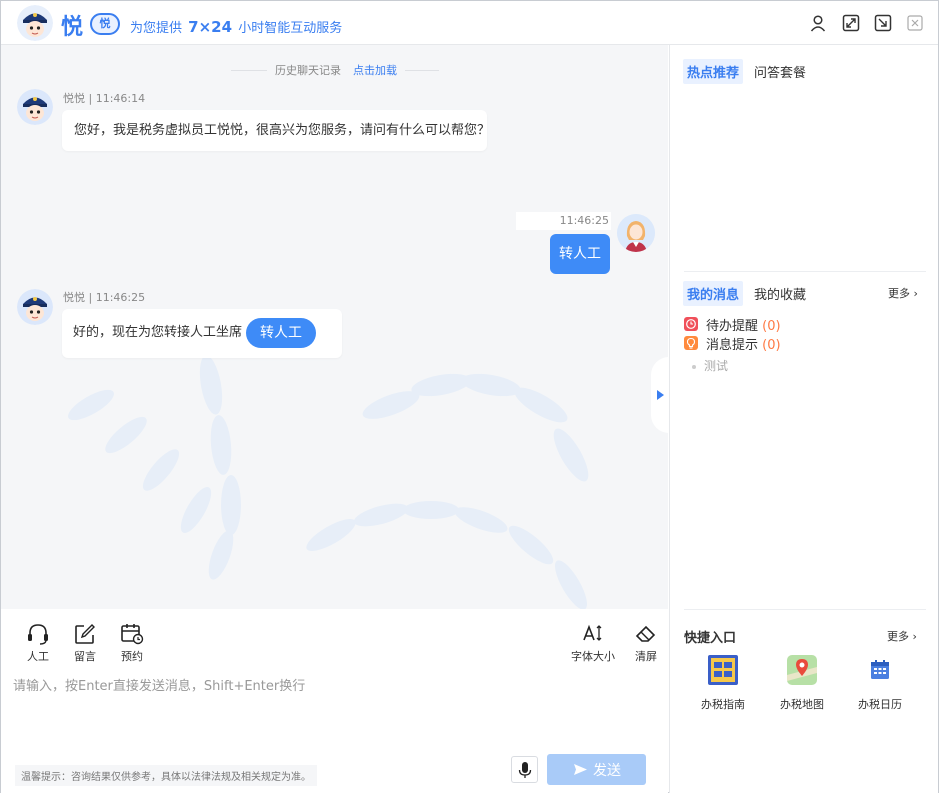  What do you see at coordinates (732, 345) in the screenshot?
I see `item-label: 消息提示` at bounding box center [732, 345].